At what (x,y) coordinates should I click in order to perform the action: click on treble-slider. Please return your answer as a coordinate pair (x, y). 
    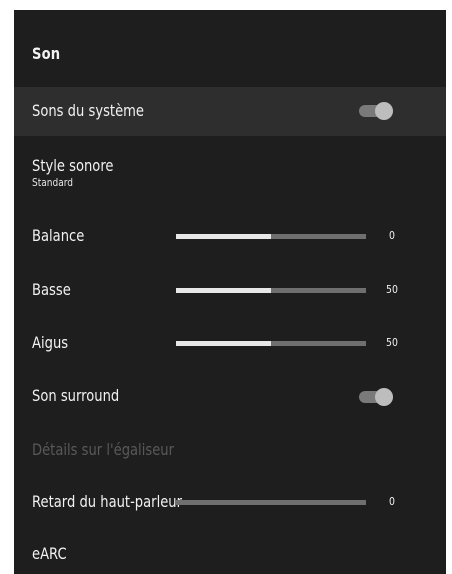
    Looking at the image, I should click on (271, 343).